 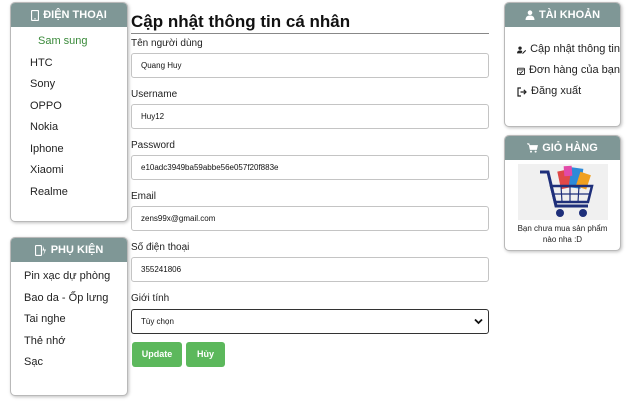 I want to click on accessories-panel-title: PHỤ KIỆN, so click(x=77, y=250).